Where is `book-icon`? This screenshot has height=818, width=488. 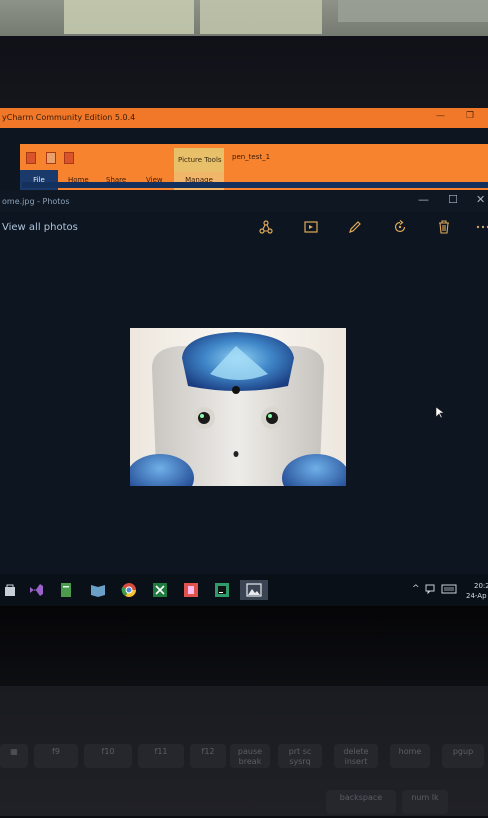 book-icon is located at coordinates (98, 590).